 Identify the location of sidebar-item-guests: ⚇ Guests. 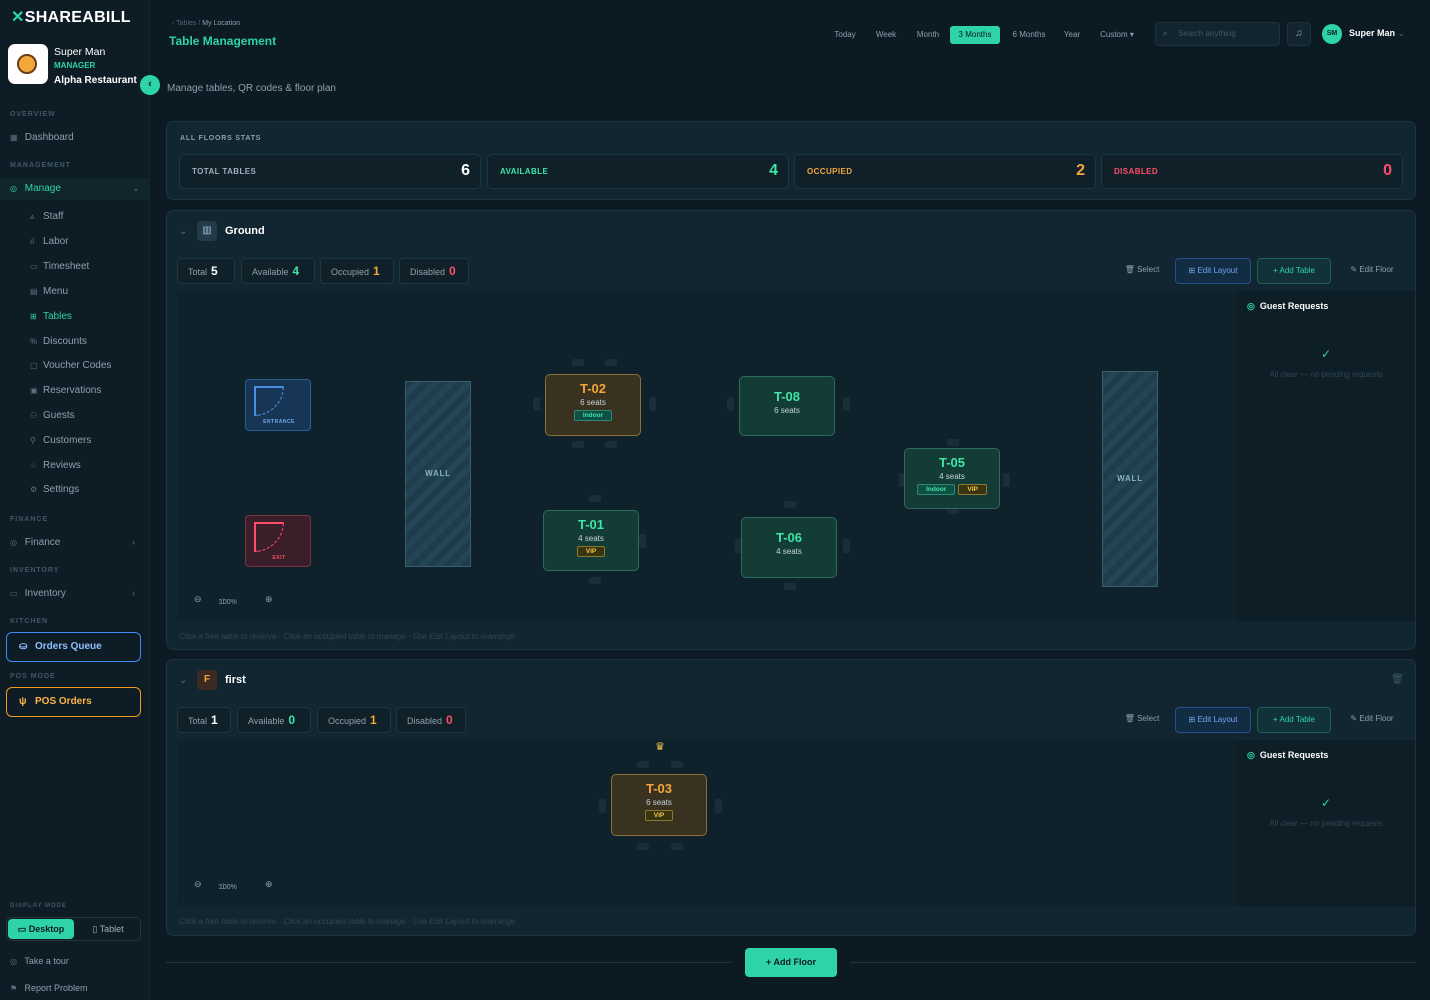
(52, 415).